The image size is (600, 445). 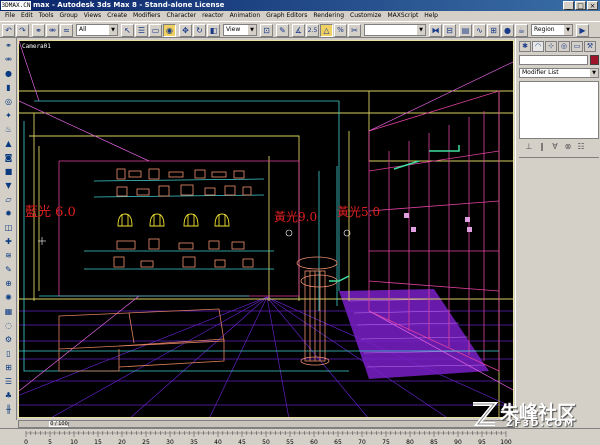 What do you see at coordinates (141, 30) in the screenshot?
I see `select-by-name-icon: ☰` at bounding box center [141, 30].